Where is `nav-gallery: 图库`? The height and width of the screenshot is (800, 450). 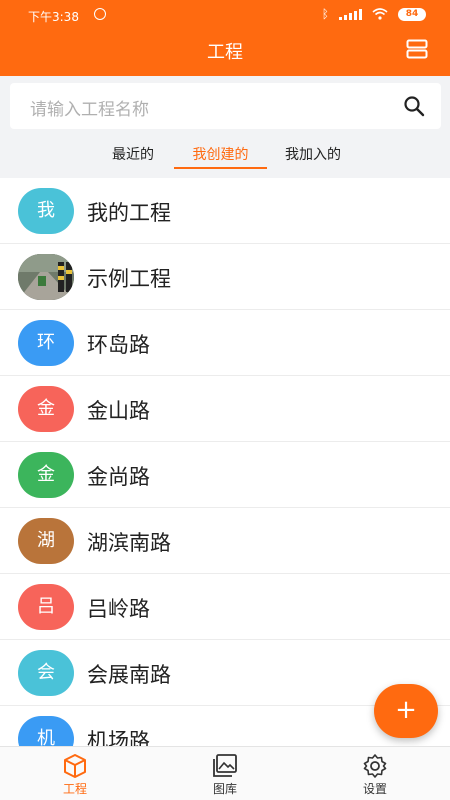 nav-gallery: 图库 is located at coordinates (225, 773).